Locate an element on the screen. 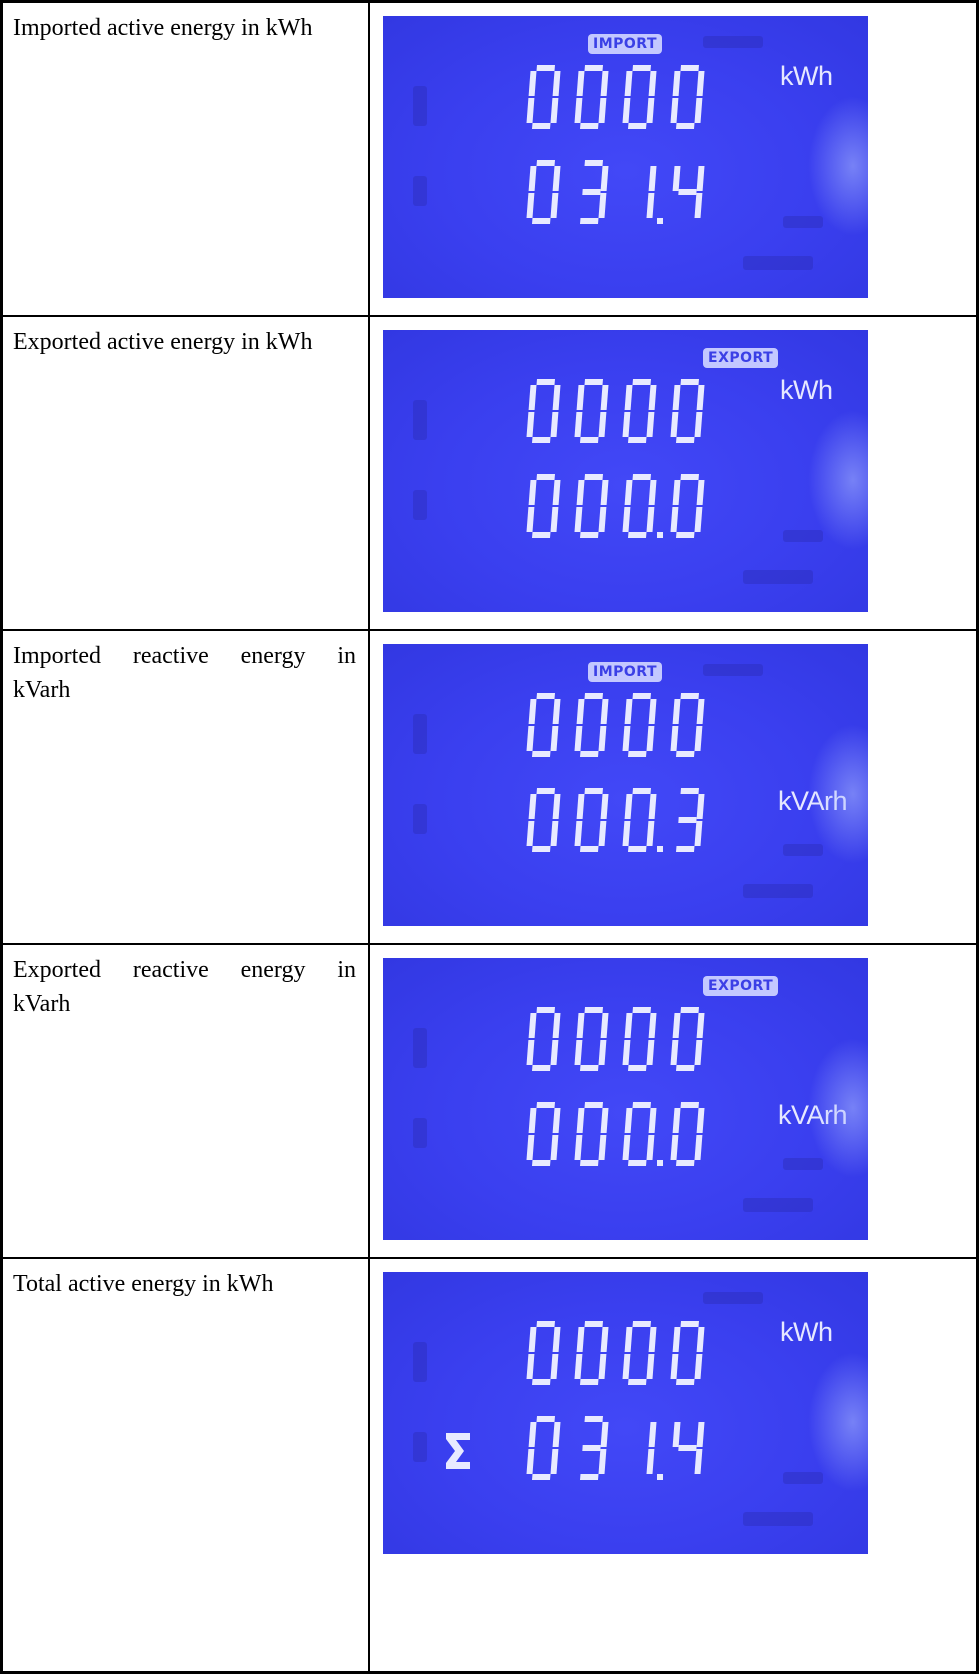 This screenshot has width=979, height=1674. row-description: Total active energy in kWh is located at coordinates (143, 1283).